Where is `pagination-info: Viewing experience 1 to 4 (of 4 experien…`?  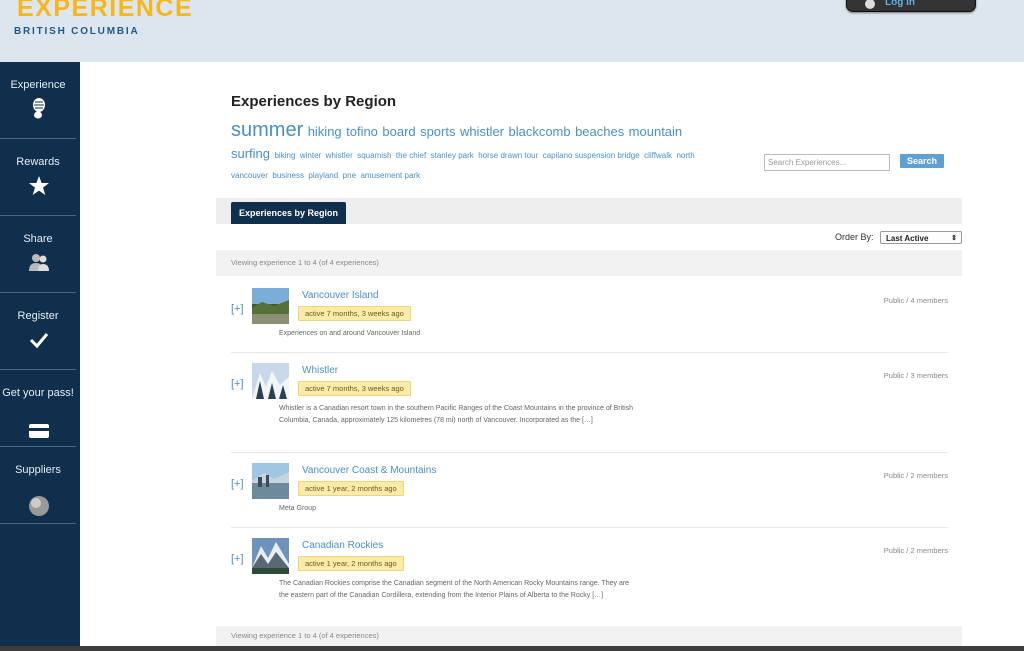
pagination-info: Viewing experience 1 to 4 (of 4 experien… is located at coordinates (589, 263).